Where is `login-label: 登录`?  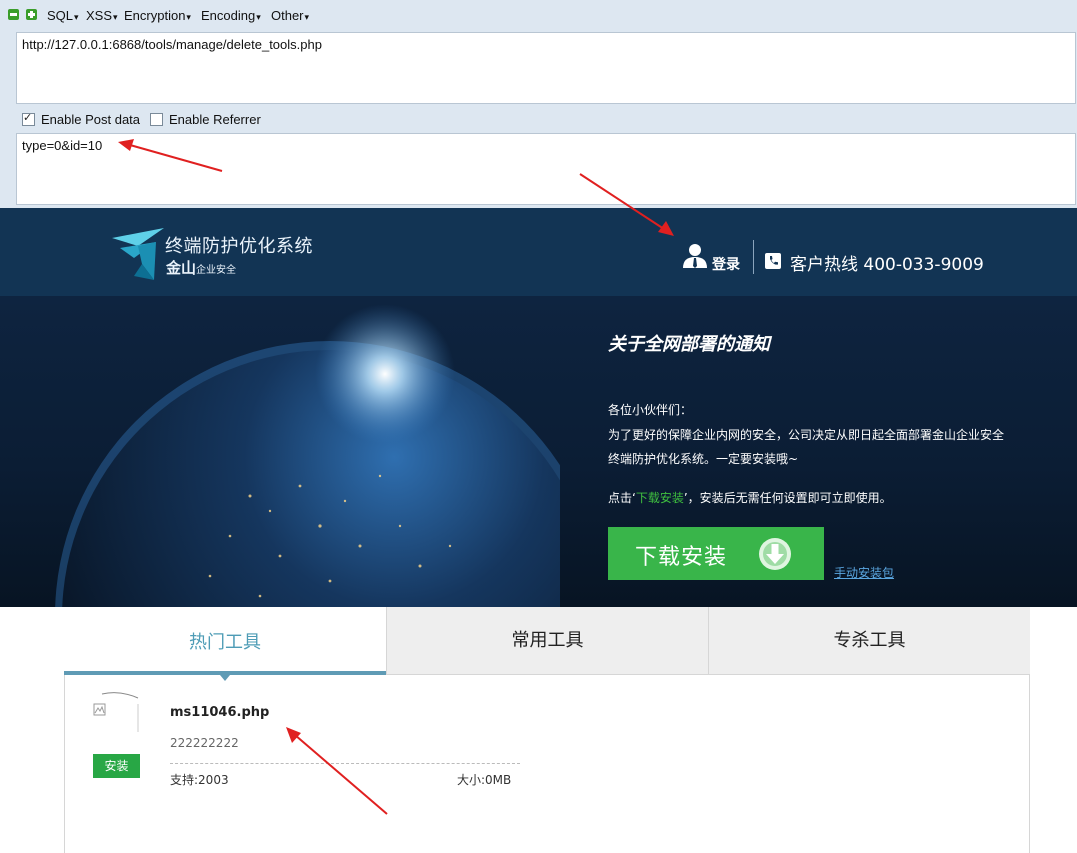
login-label: 登录 is located at coordinates (726, 264).